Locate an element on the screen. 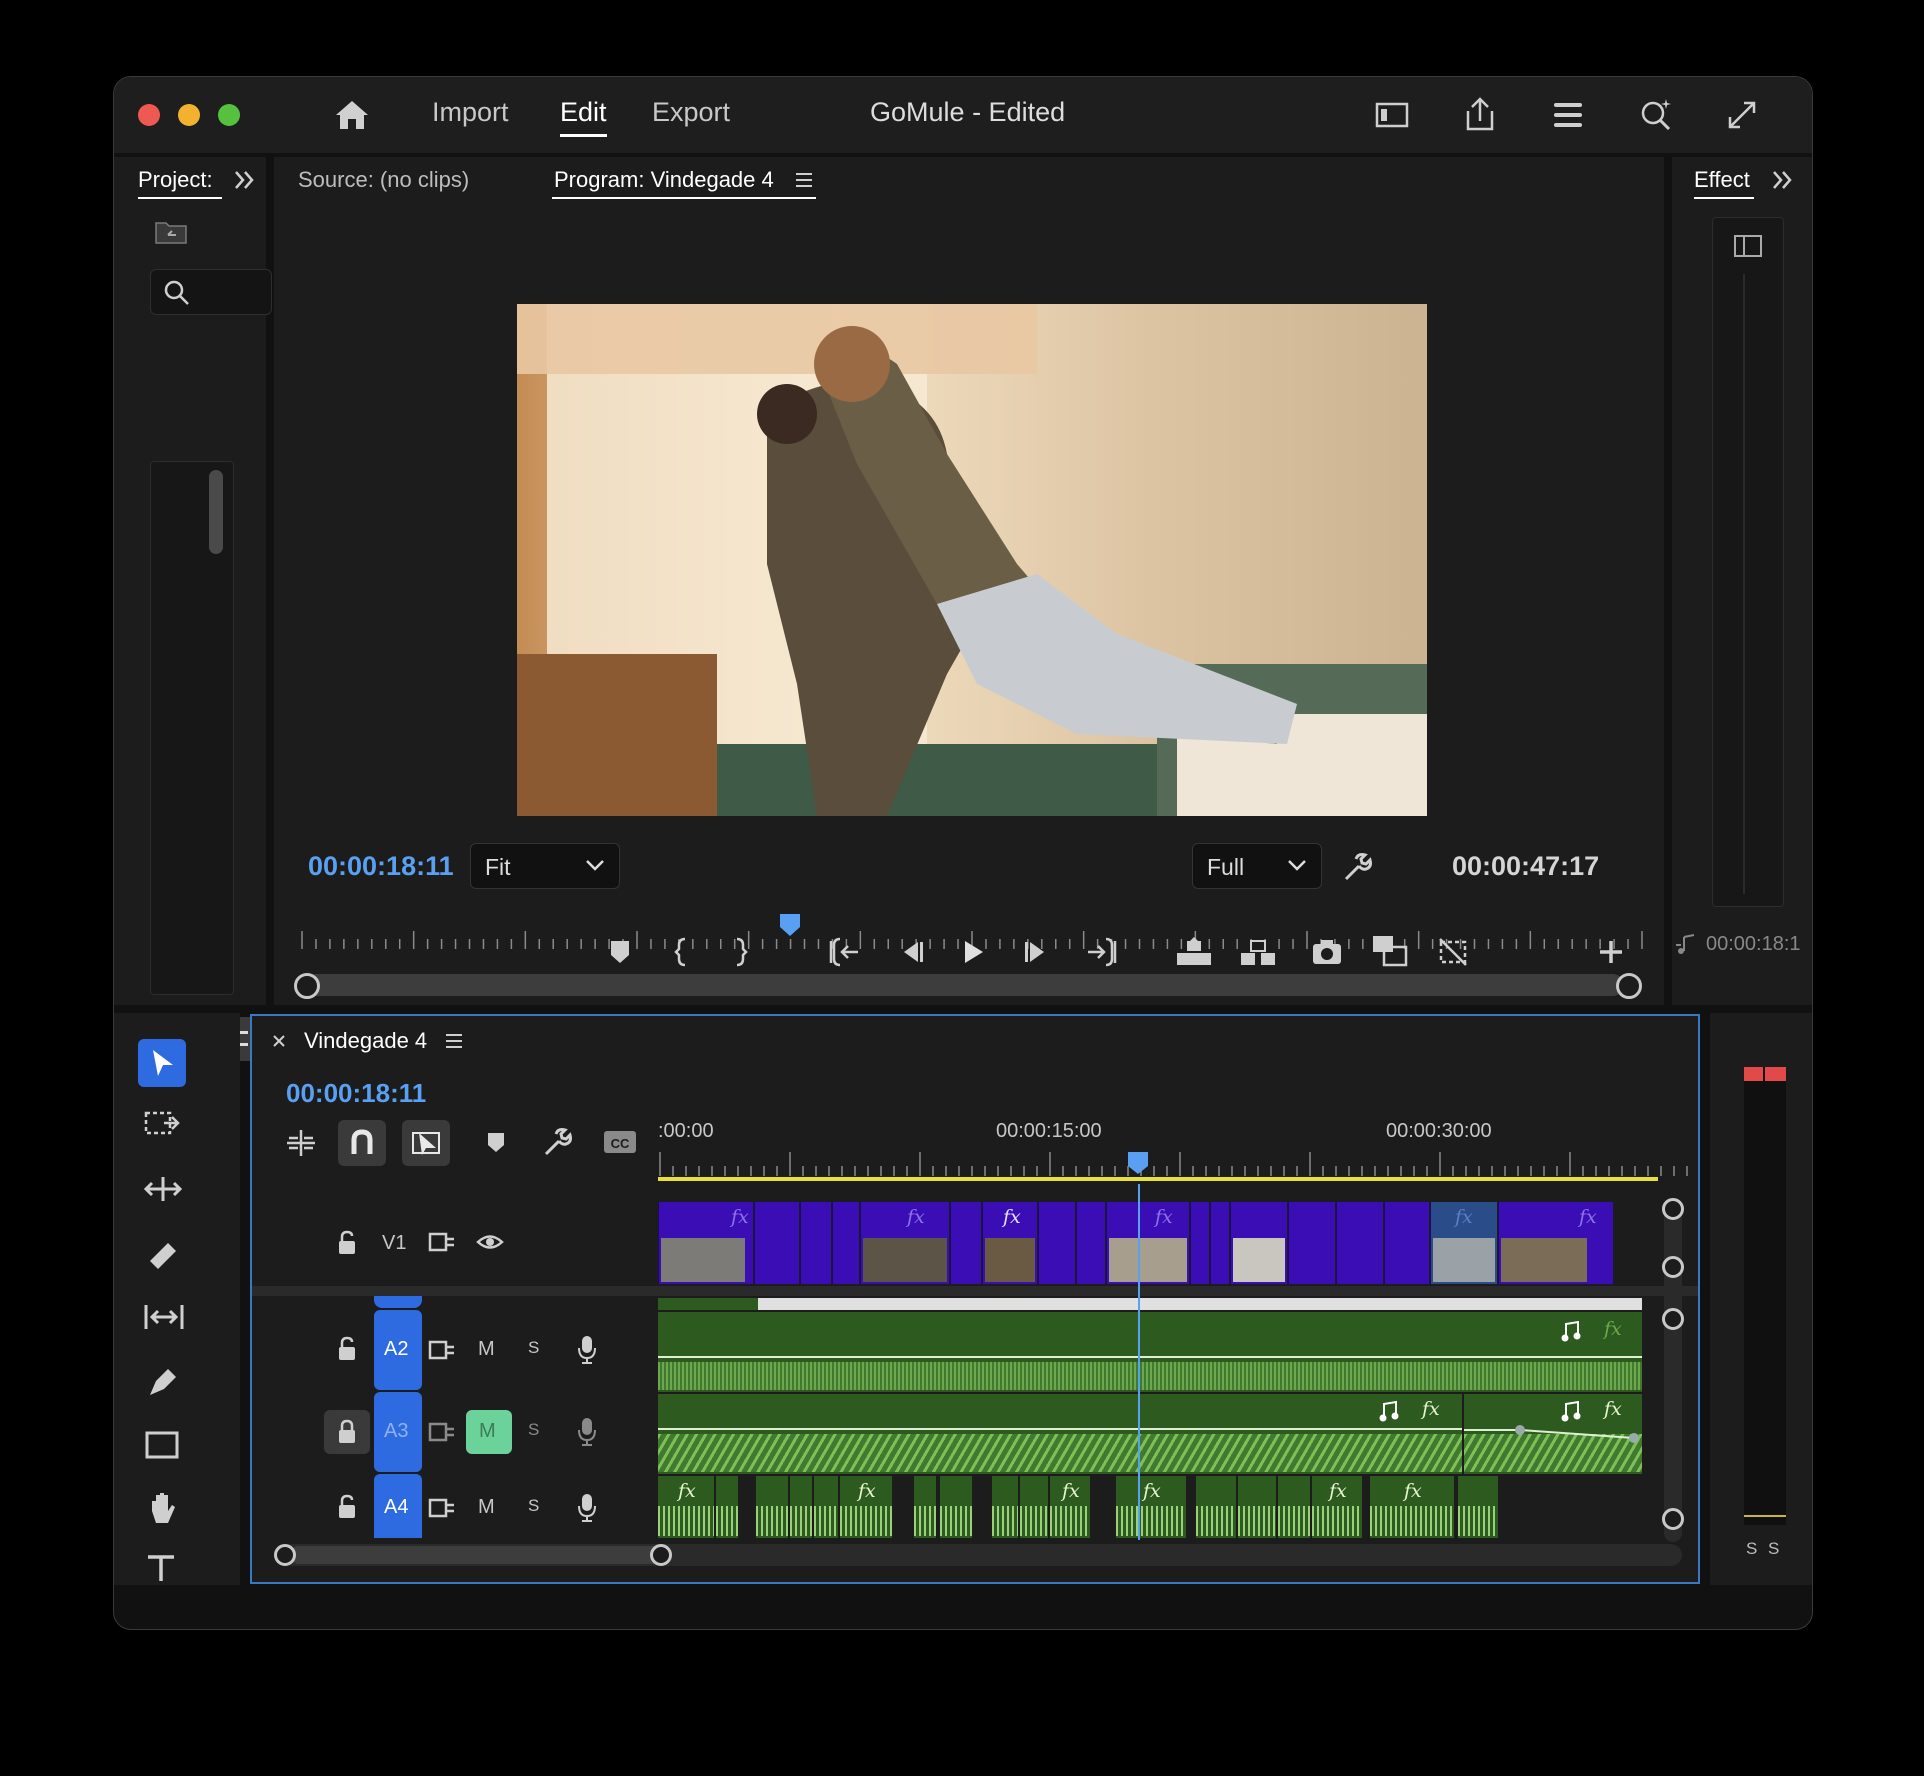 This screenshot has height=1776, width=1924. timeline-zoom-handle-left is located at coordinates (285, 1555).